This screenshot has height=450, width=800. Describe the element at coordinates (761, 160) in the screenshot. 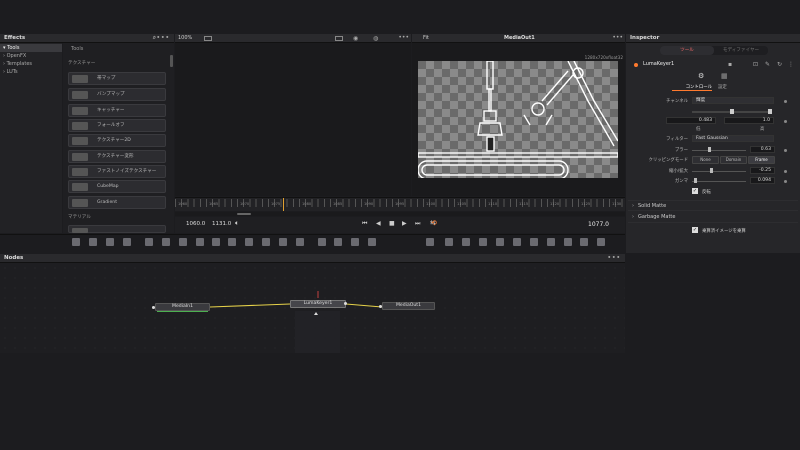

I see `clip-frame: Frame` at that location.